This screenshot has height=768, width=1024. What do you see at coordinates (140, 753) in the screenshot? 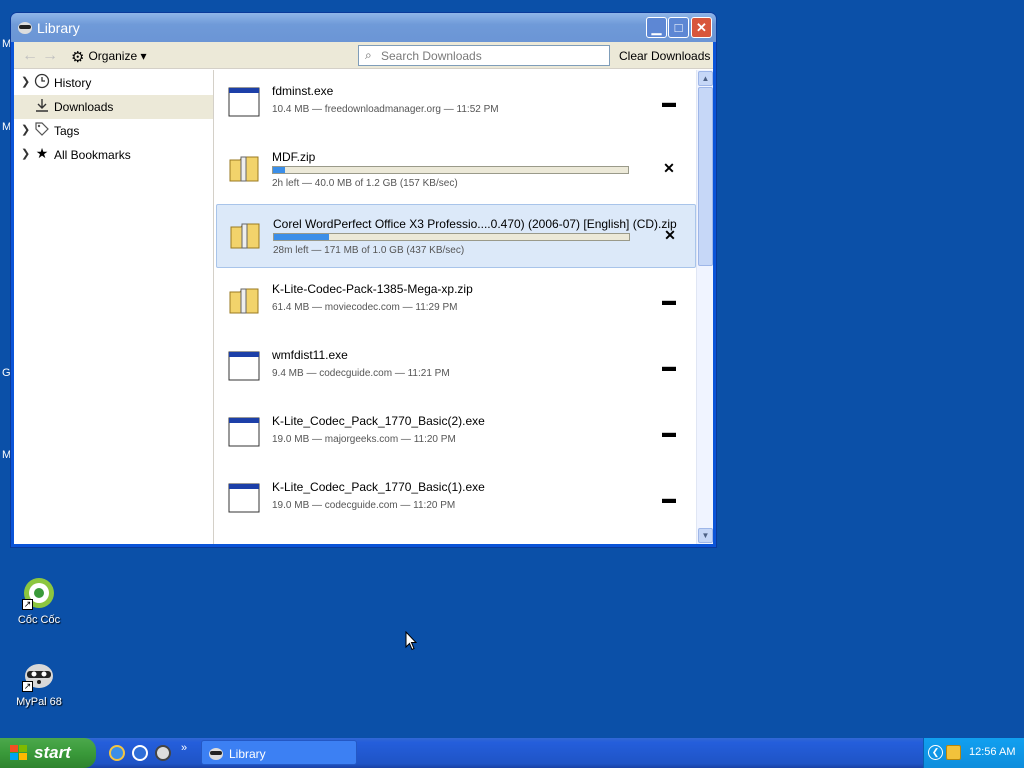
I see `browser-quicklaunch-icon` at bounding box center [140, 753].